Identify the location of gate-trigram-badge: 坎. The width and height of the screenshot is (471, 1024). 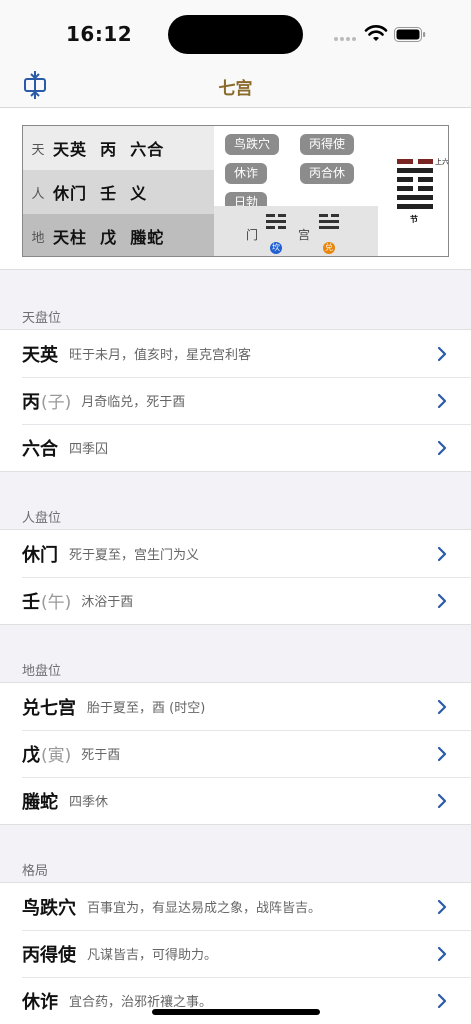
(276, 248).